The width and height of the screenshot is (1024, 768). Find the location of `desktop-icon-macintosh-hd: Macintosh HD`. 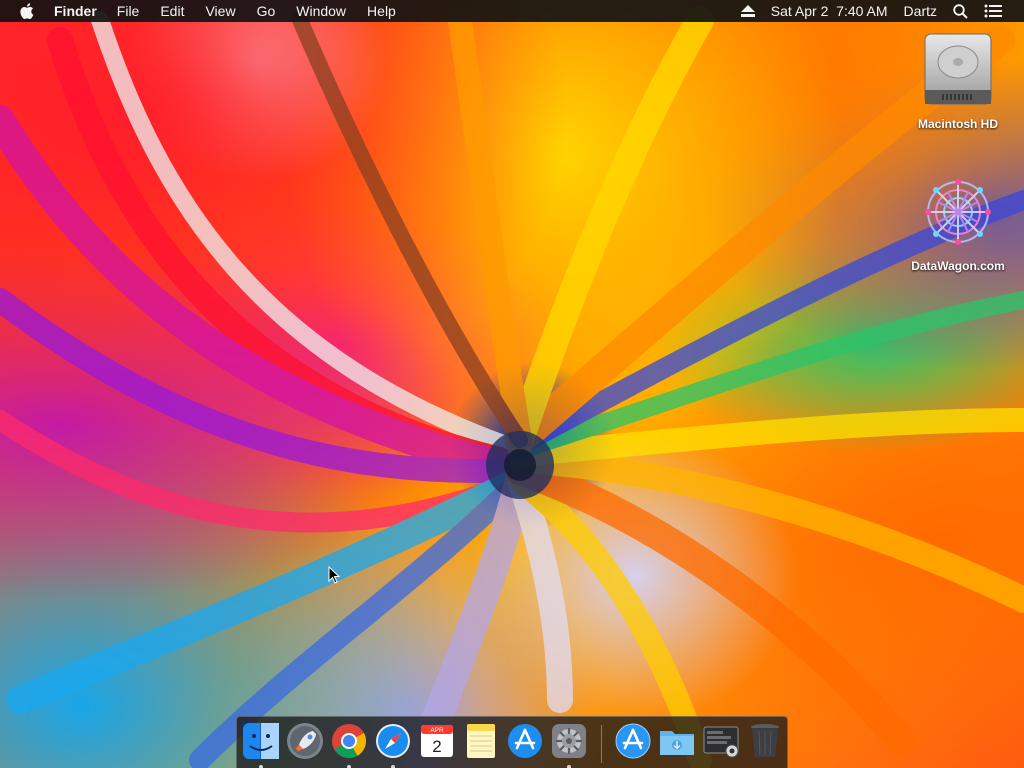

desktop-icon-macintosh-hd: Macintosh HD is located at coordinates (958, 81).